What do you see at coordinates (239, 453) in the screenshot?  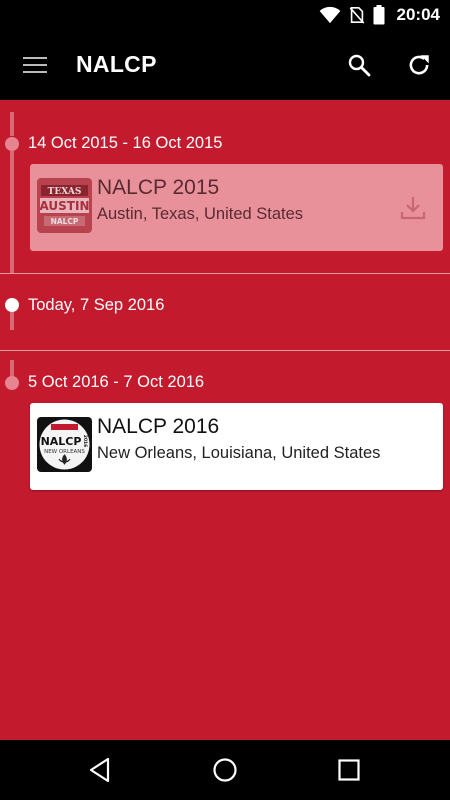 I see `event-location: New Orleans, Louisiana, United States` at bounding box center [239, 453].